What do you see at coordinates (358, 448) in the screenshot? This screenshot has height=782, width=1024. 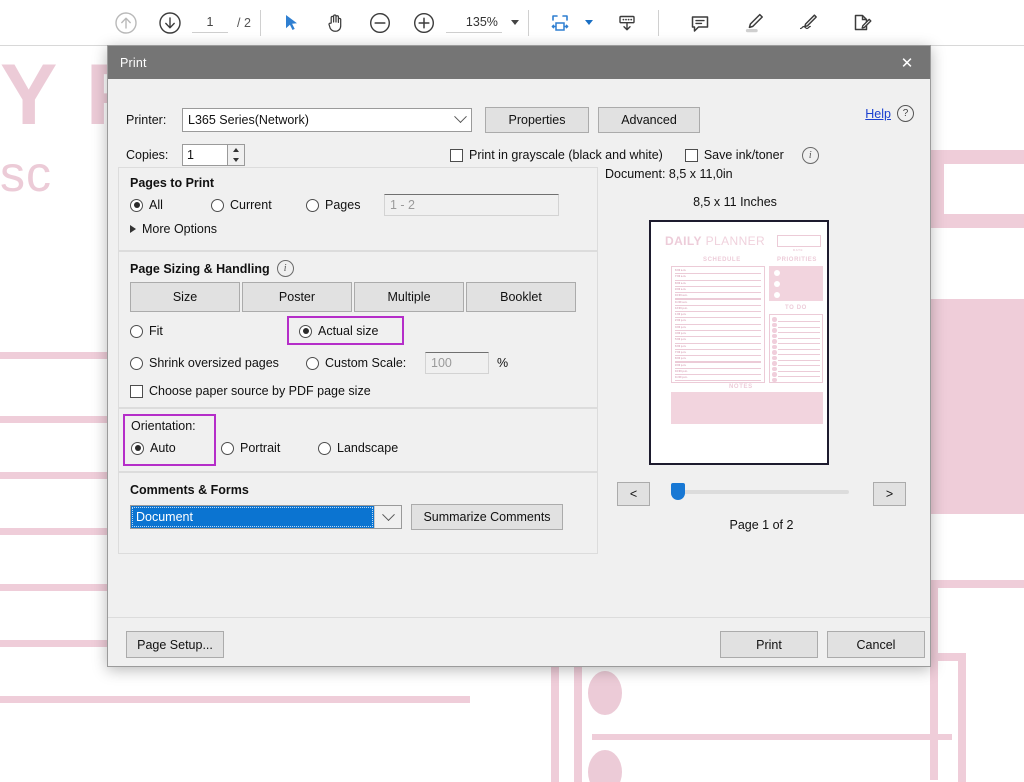 I see `orientation-landscape-option: Landscape` at bounding box center [358, 448].